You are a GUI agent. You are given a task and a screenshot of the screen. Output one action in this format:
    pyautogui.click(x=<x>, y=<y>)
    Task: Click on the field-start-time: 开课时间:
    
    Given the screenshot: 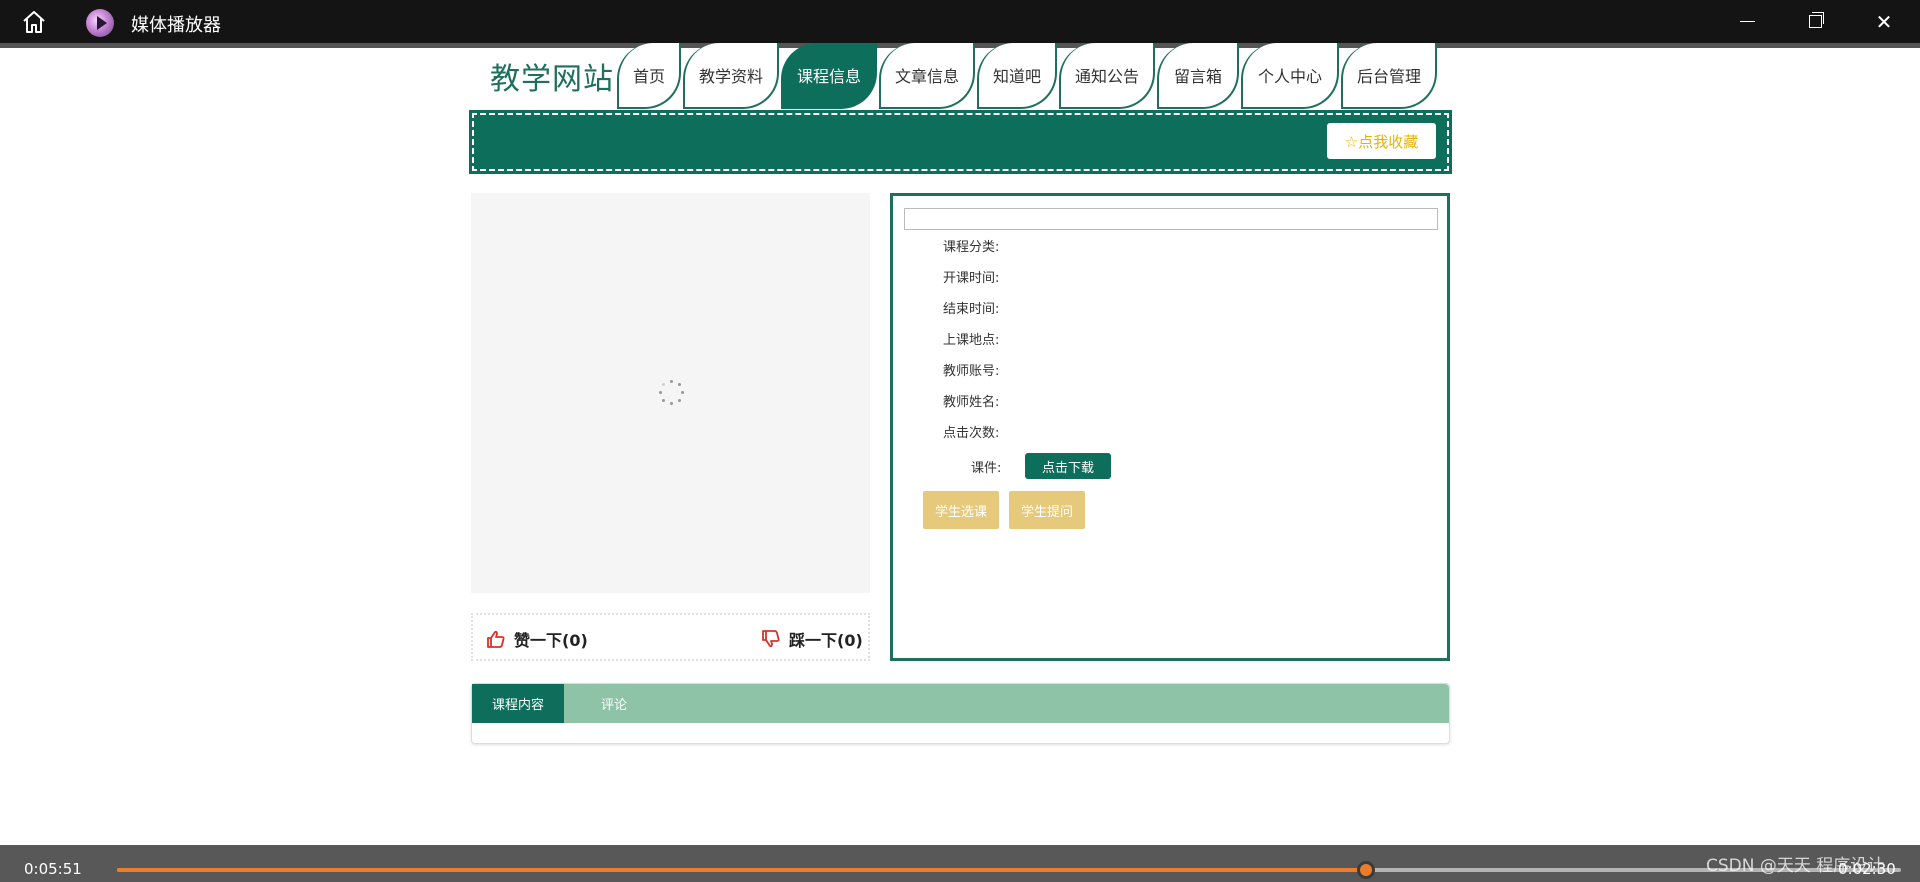 What is the action you would take?
    pyautogui.click(x=971, y=278)
    